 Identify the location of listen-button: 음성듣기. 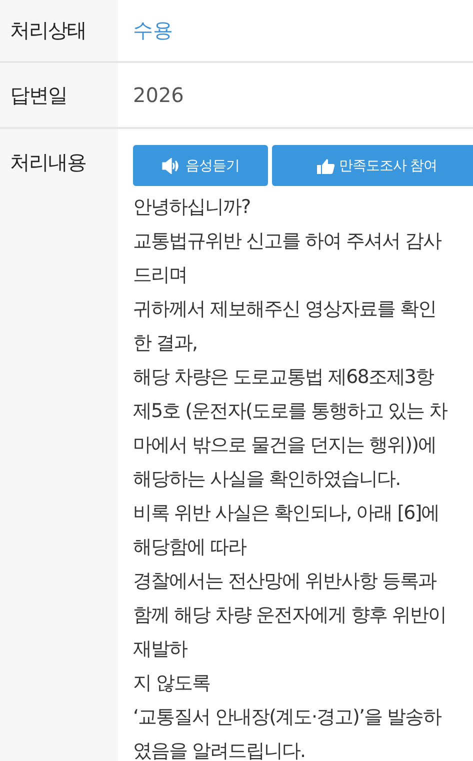
(200, 165).